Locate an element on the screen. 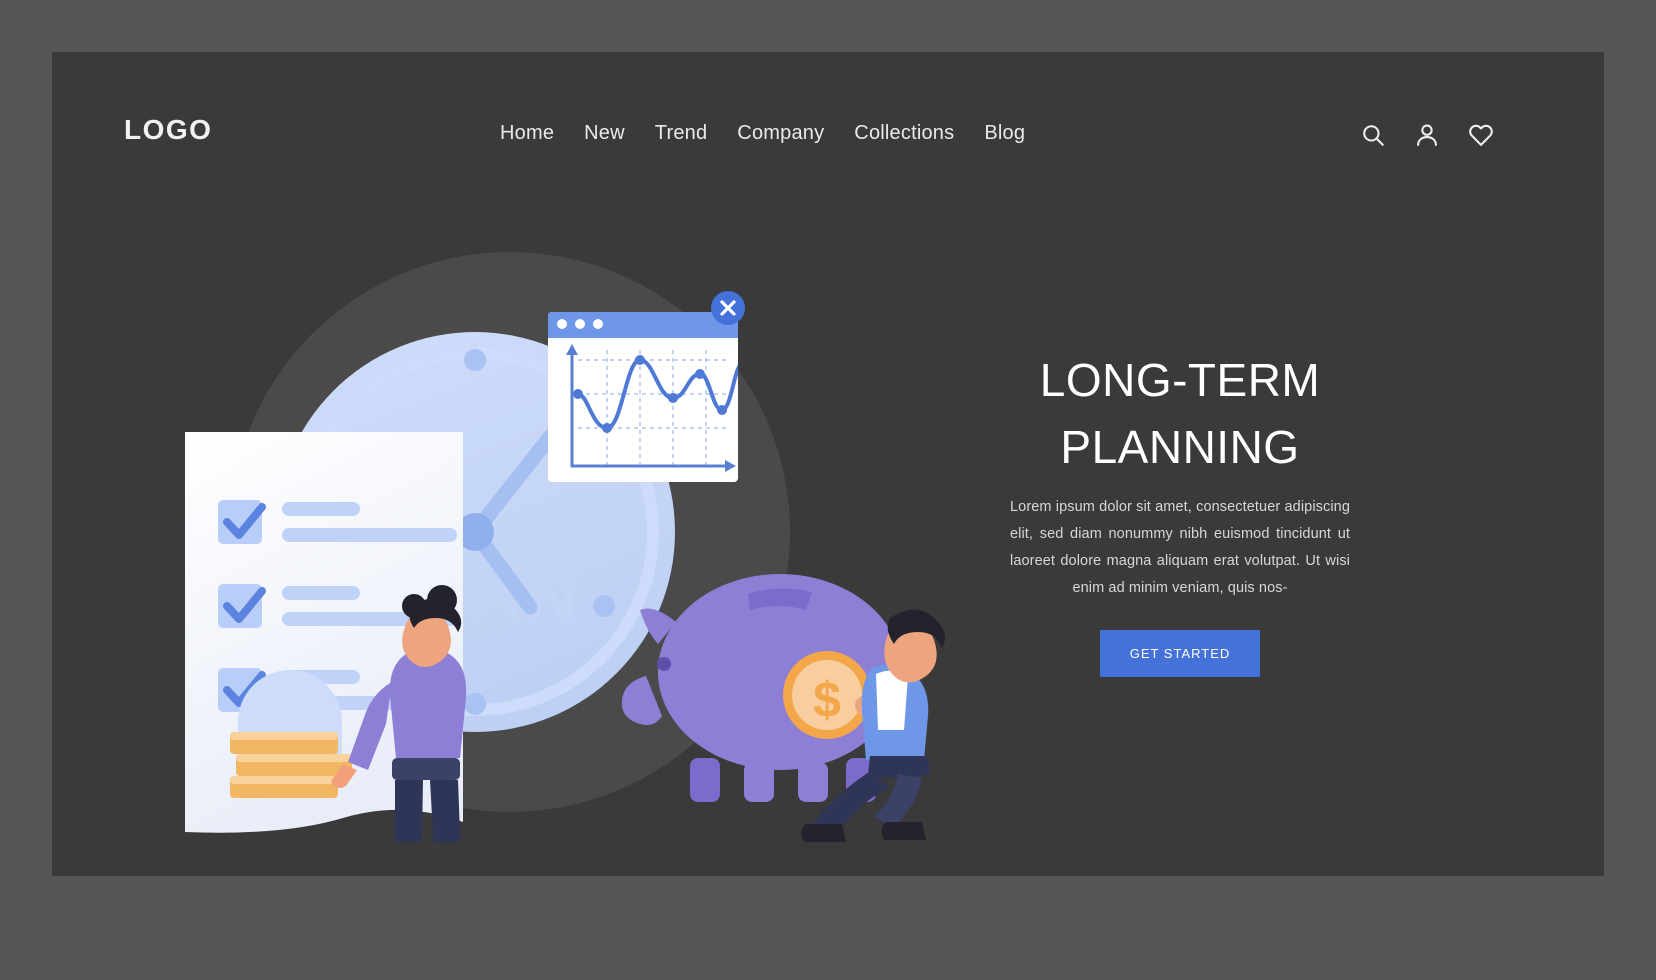  search-icon is located at coordinates (1373, 135).